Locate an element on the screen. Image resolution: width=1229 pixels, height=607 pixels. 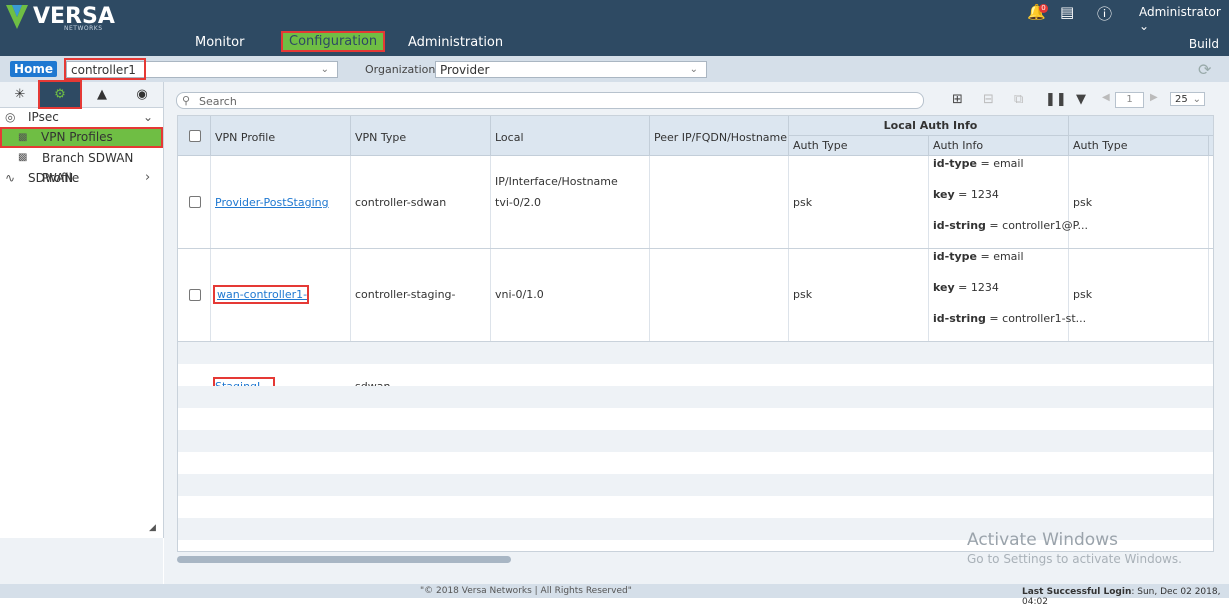
activate-windows-title: Activate Windows is located at coordinates (1042, 540).